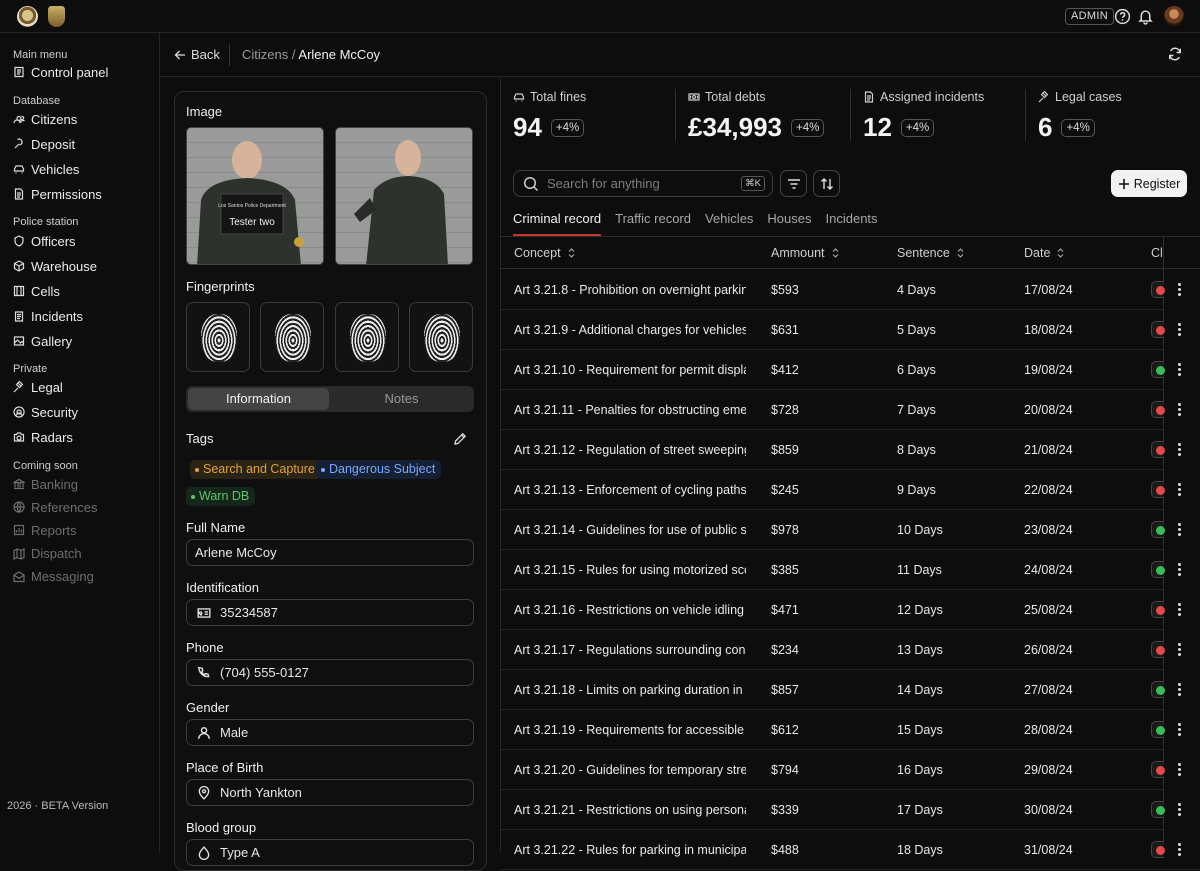 The image size is (1200, 871). Describe the element at coordinates (330, 552) in the screenshot. I see `full-name-field: Arlene McCoy` at that location.